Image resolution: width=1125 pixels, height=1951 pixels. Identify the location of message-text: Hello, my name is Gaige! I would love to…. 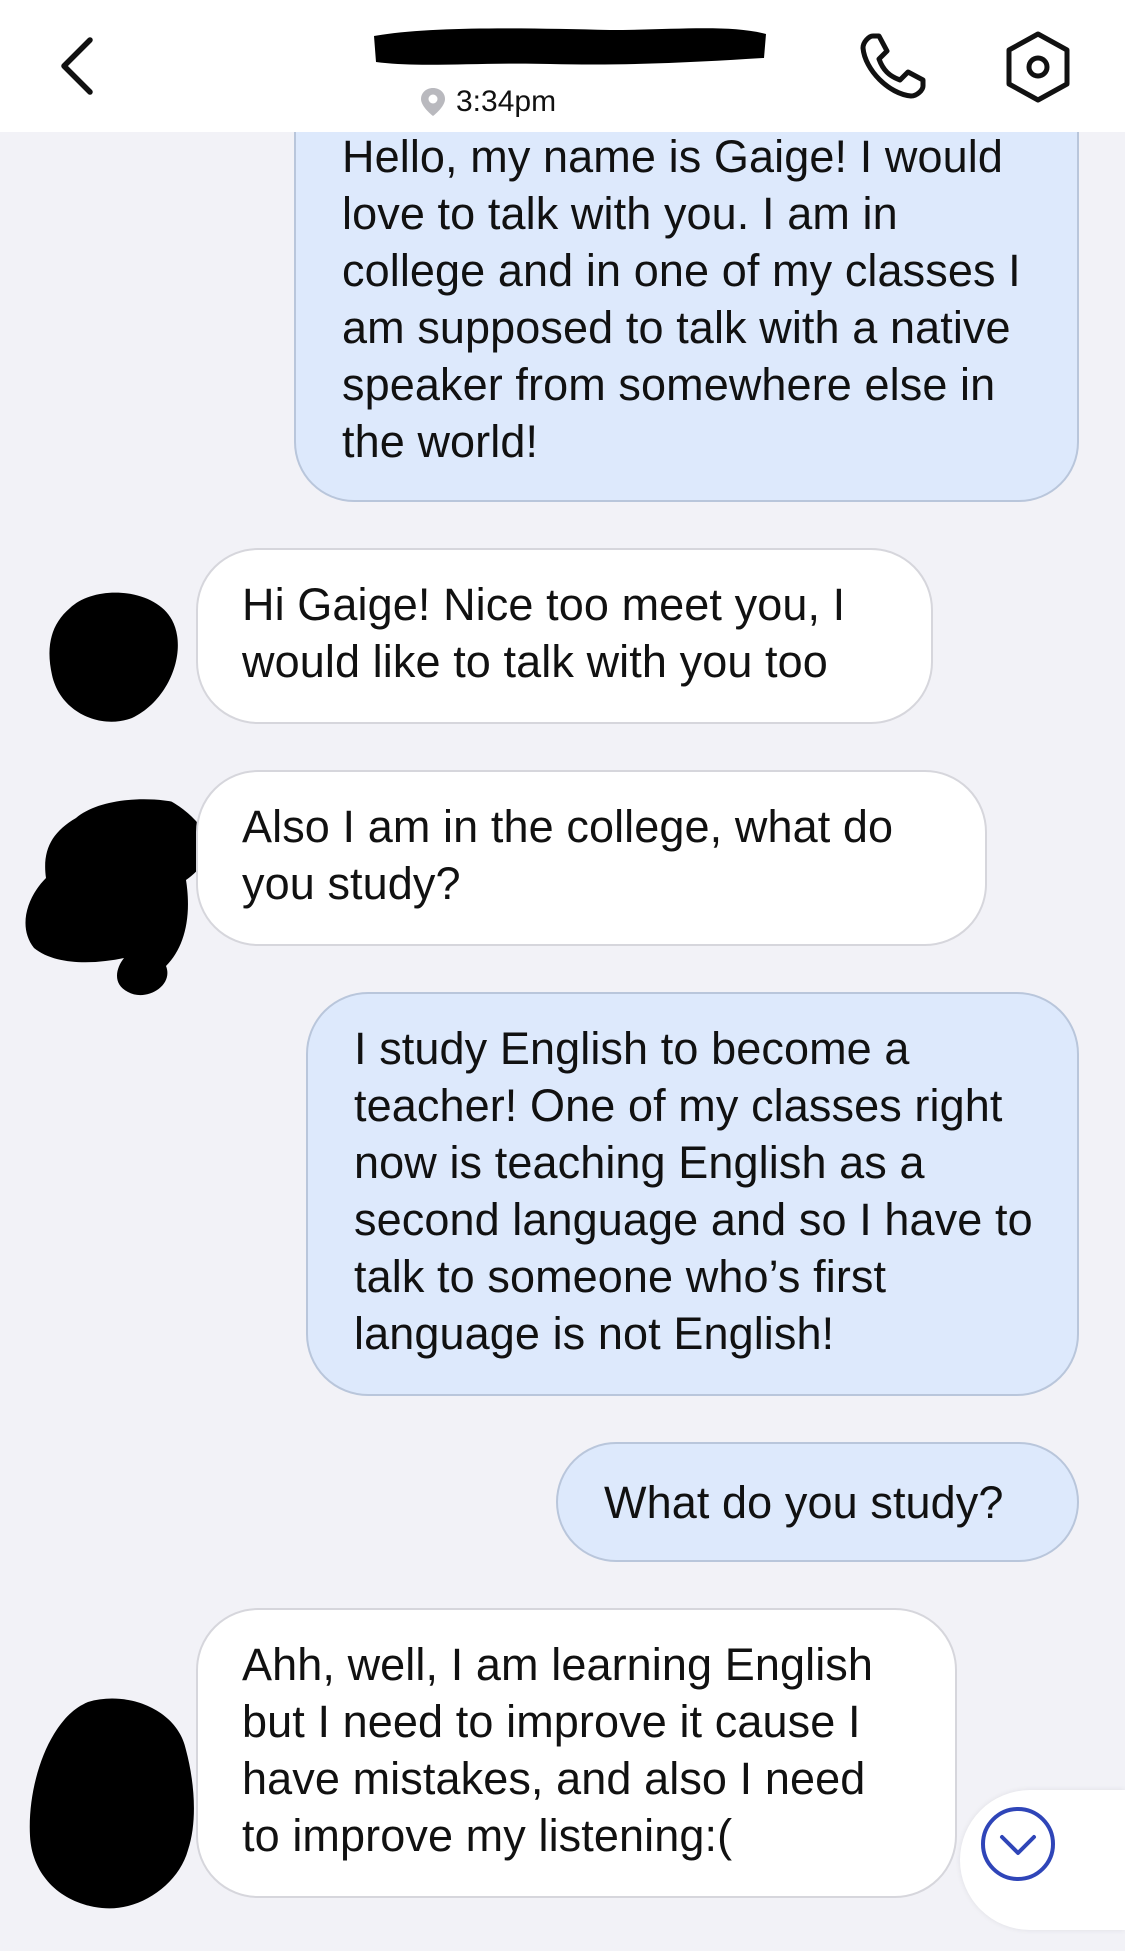
(681, 299).